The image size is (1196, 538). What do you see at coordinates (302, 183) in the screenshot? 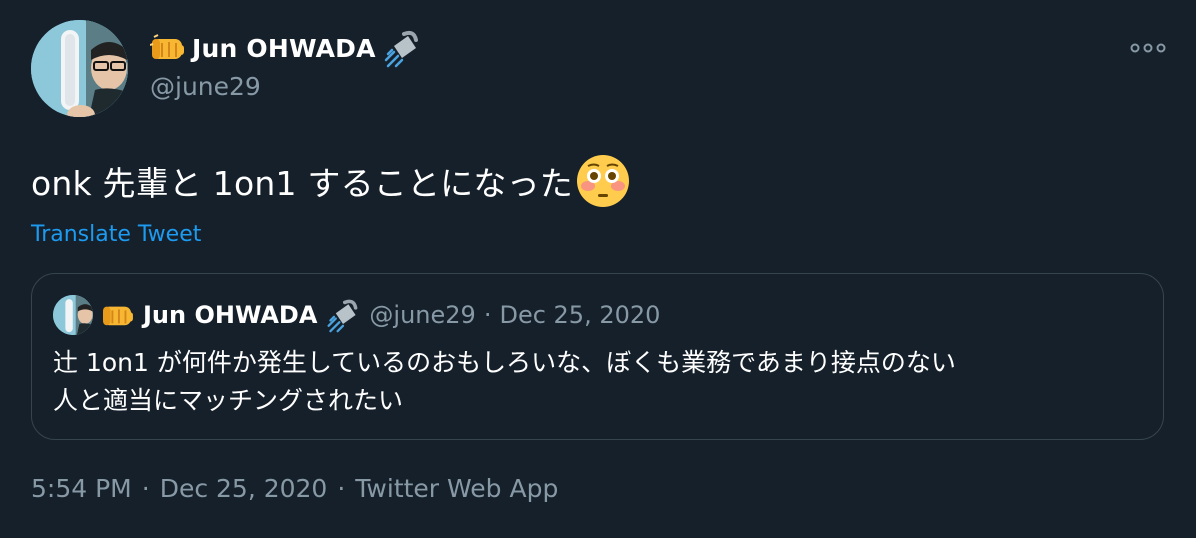
I see `tweet-body: onk 先輩と 1on1 することになった` at bounding box center [302, 183].